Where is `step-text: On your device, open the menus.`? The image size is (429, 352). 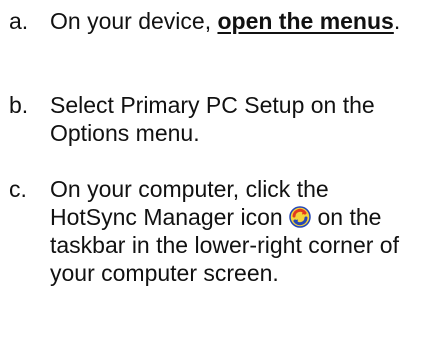 step-text: On your device, open the menus. is located at coordinates (230, 21).